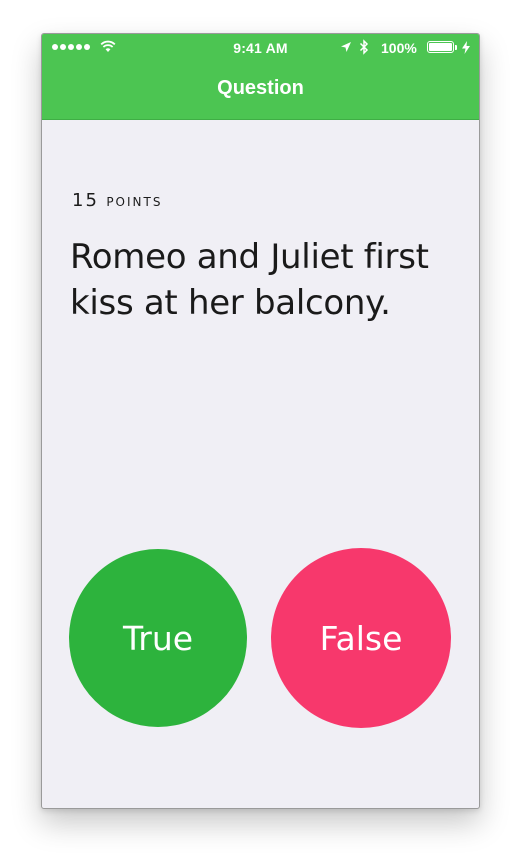 The image size is (520, 857). I want to click on charging-bolt-icon, so click(466, 47).